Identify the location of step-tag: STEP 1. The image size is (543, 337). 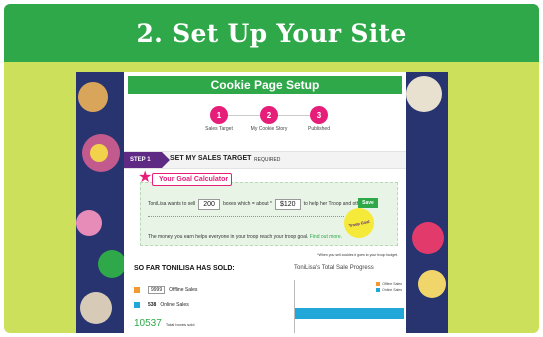
(147, 160).